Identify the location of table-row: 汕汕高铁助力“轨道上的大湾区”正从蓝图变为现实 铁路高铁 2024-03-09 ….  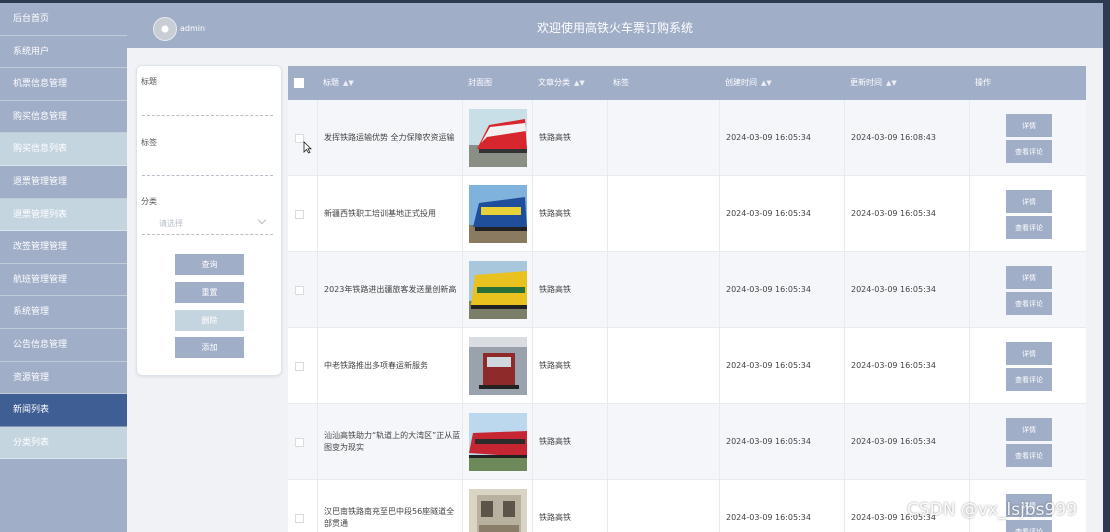
(687, 442).